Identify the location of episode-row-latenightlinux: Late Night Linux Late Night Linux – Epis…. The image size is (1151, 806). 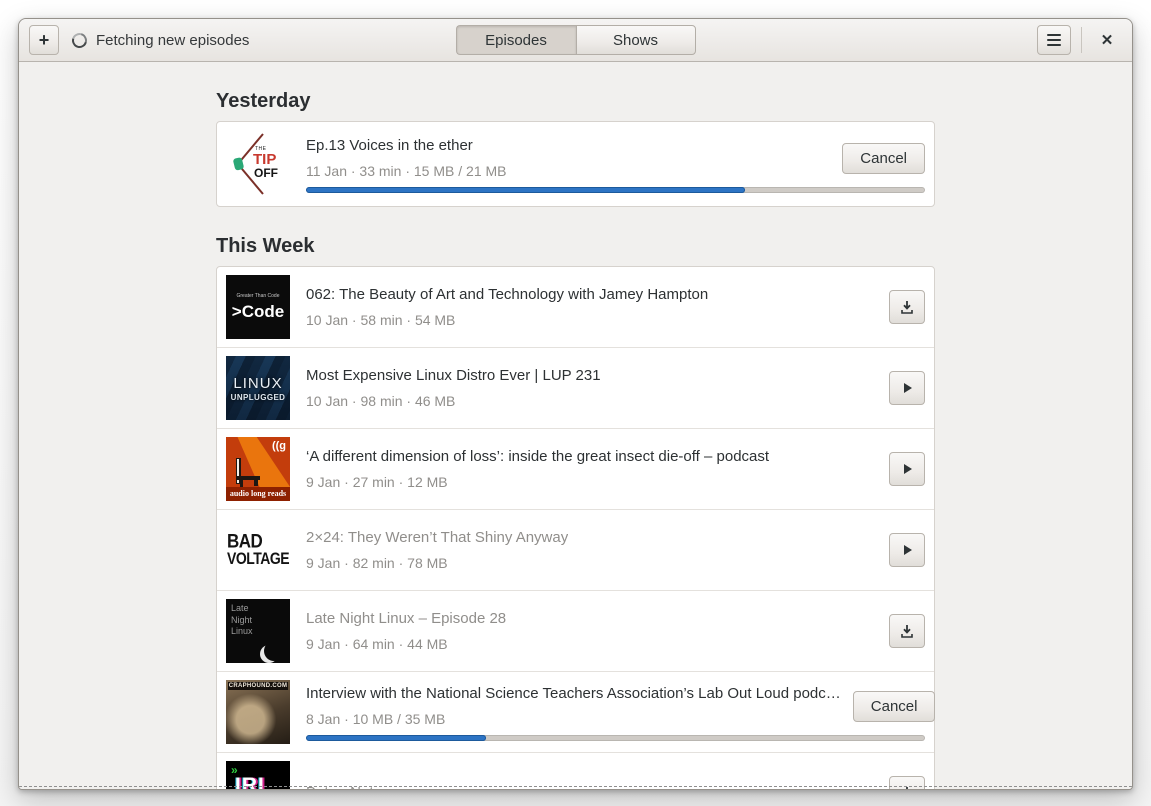
(575, 630).